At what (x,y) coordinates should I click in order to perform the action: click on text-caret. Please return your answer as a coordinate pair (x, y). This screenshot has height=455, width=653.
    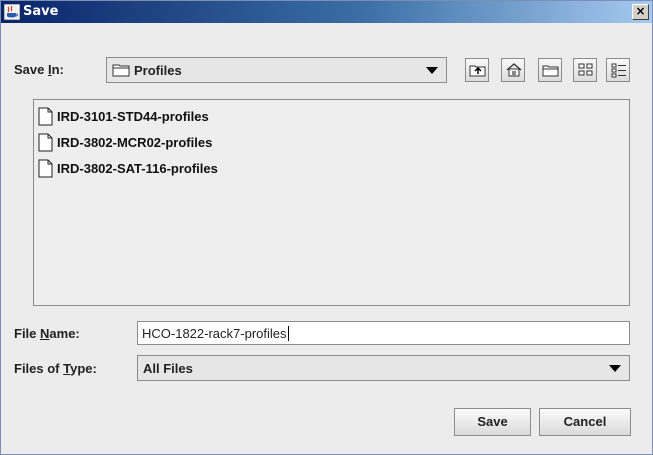
    Looking at the image, I should click on (288, 333).